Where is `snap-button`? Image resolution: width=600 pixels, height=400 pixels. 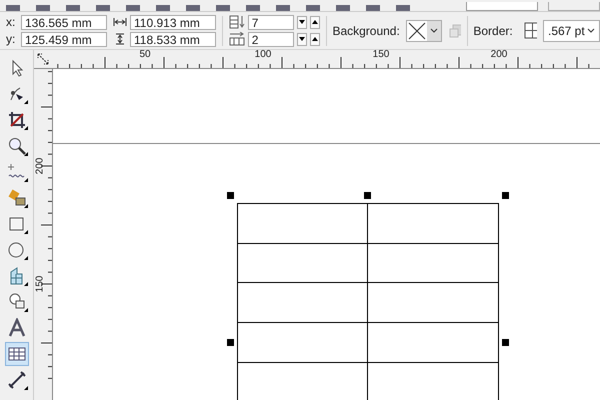 snap-button is located at coordinates (574, 6).